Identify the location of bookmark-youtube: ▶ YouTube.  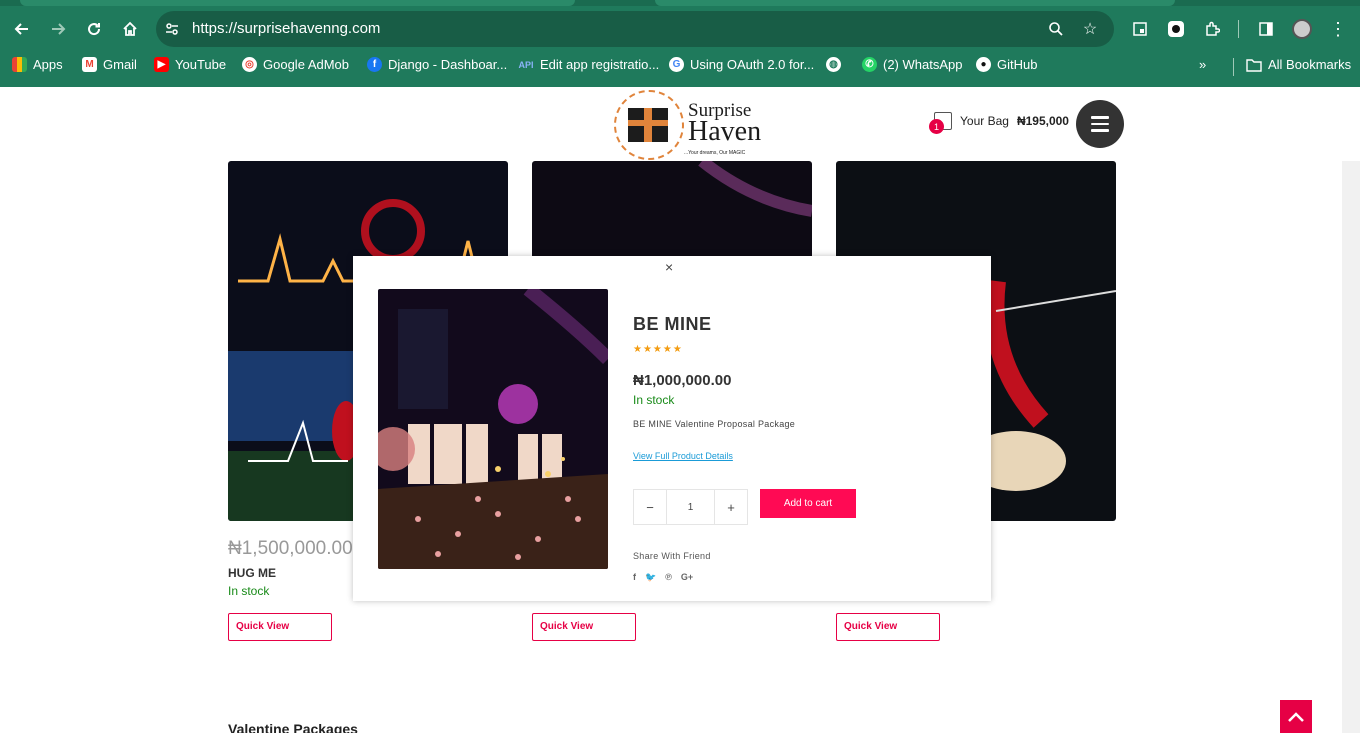
(190, 64).